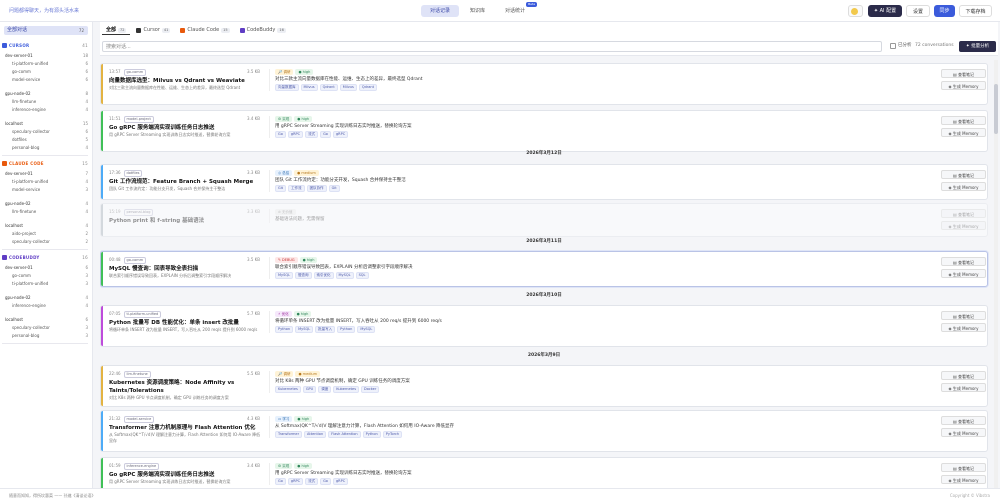 This screenshot has width=1000, height=502. What do you see at coordinates (316, 188) in the screenshot?
I see `card-tag-chip: 团队协作` at bounding box center [316, 188].